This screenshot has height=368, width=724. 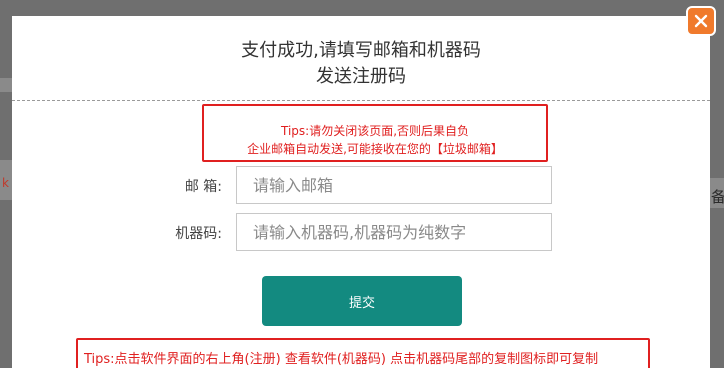 I want to click on machine-code-input, so click(x=394, y=232).